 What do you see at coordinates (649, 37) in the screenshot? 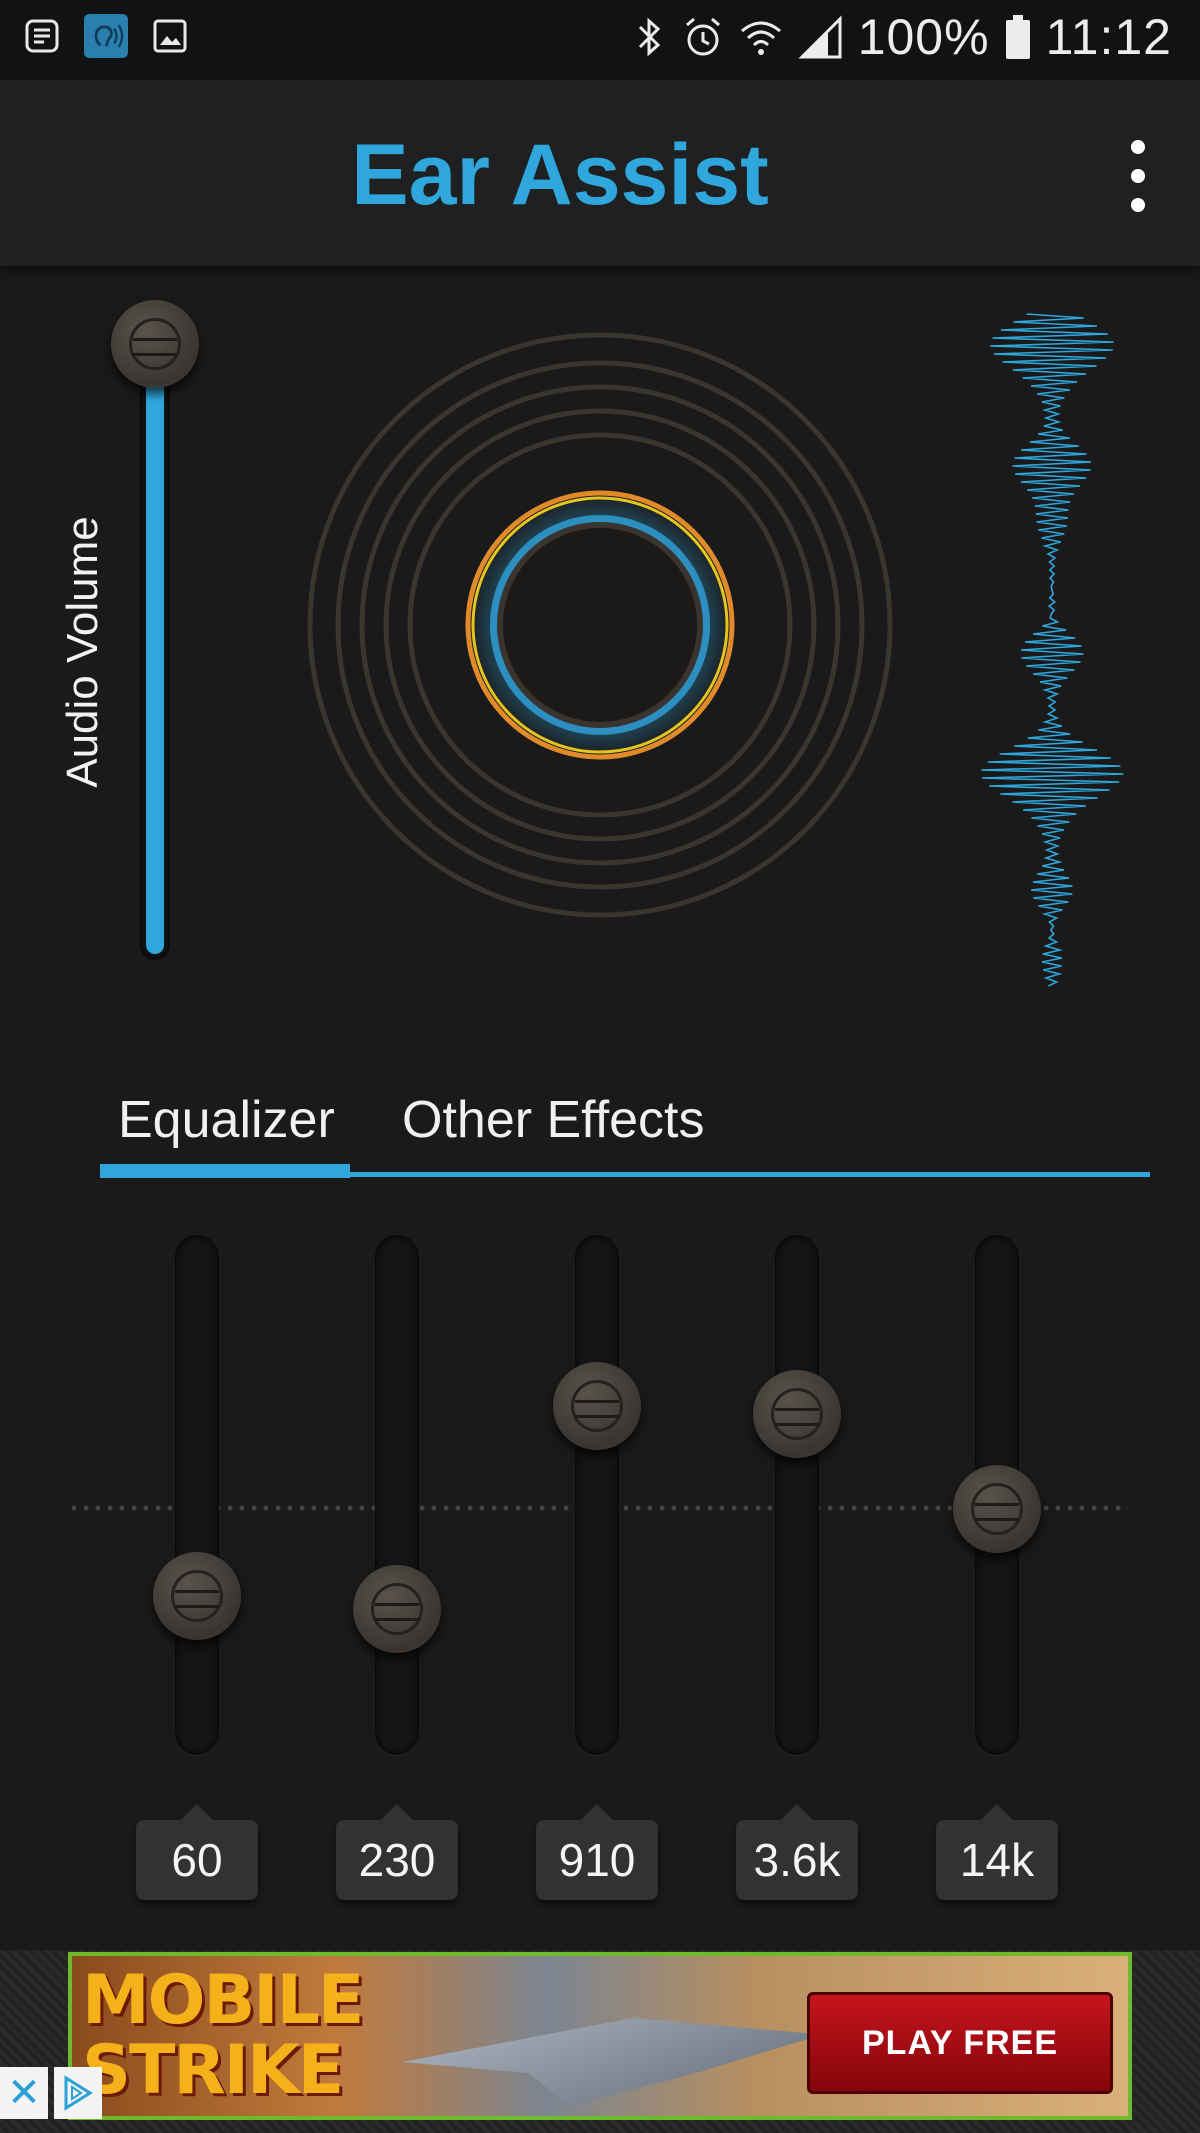
I see `bluetooth-icon` at bounding box center [649, 37].